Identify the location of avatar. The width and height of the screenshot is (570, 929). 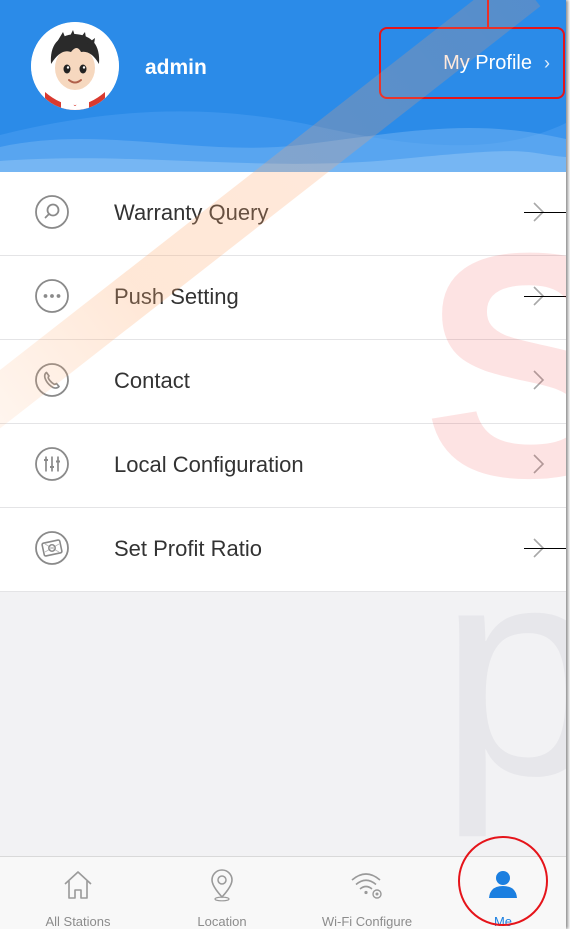
(75, 66).